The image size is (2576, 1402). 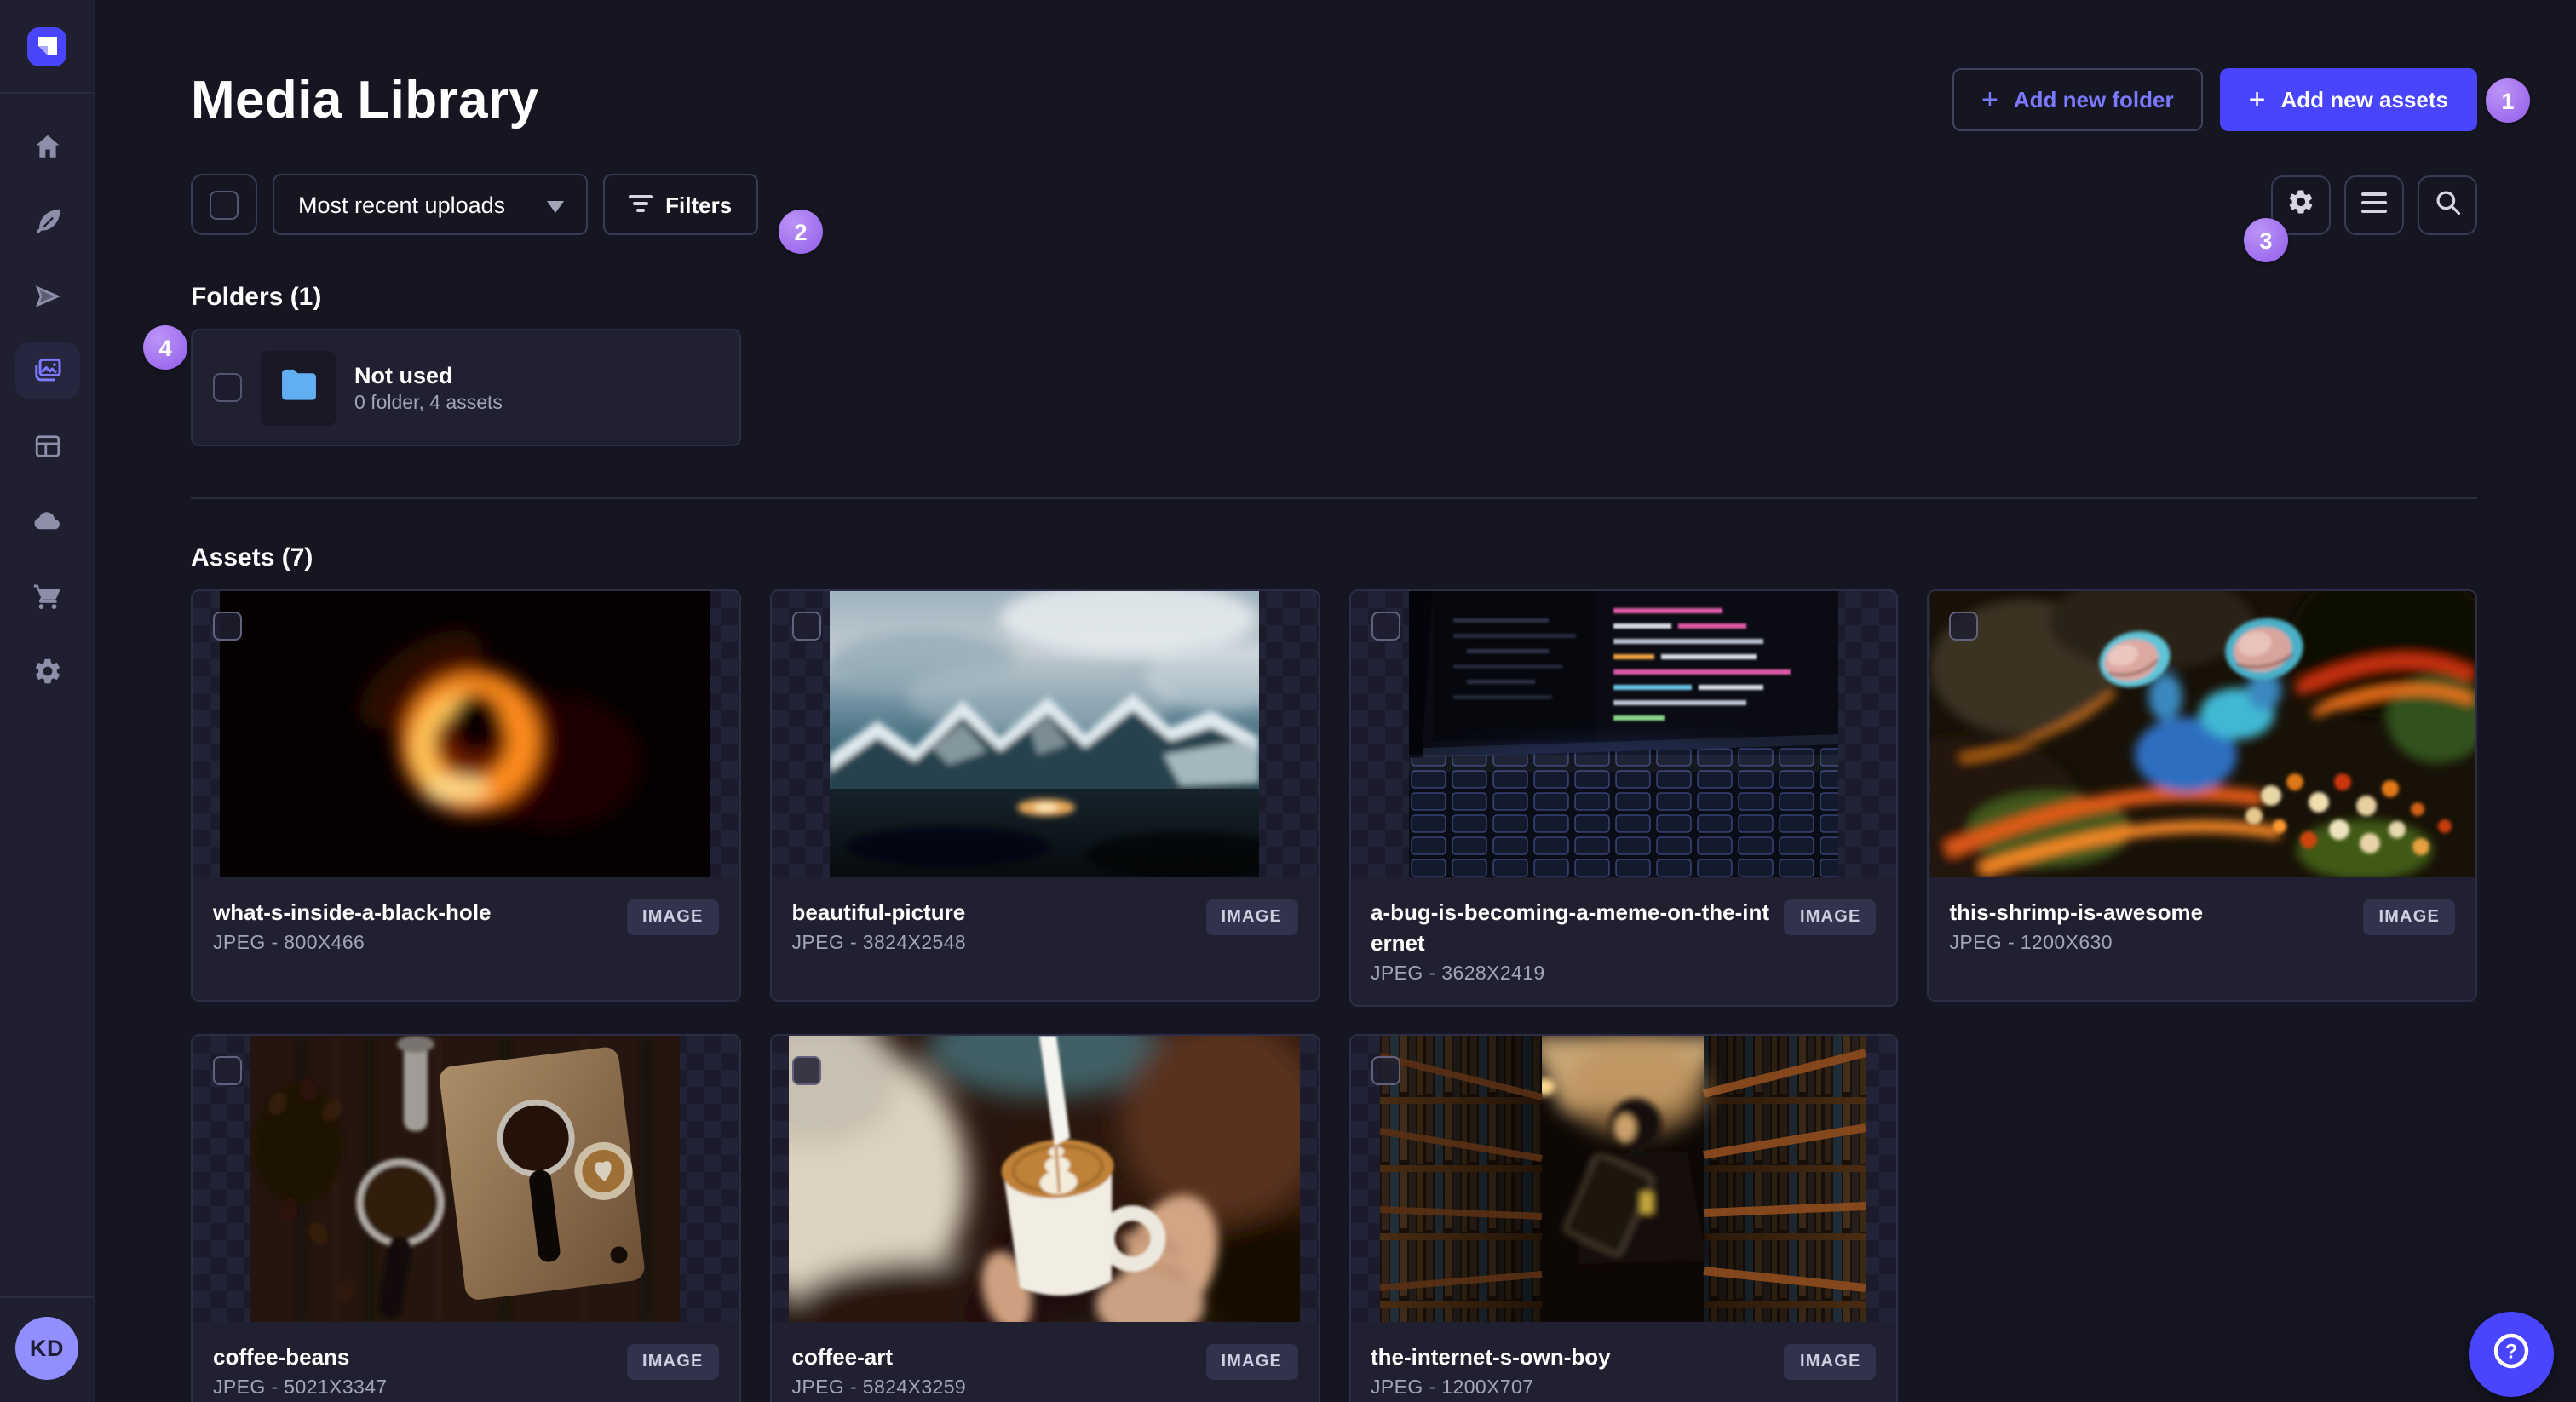 I want to click on asset-name: what-s-inside-a-black-hole, so click(x=353, y=912).